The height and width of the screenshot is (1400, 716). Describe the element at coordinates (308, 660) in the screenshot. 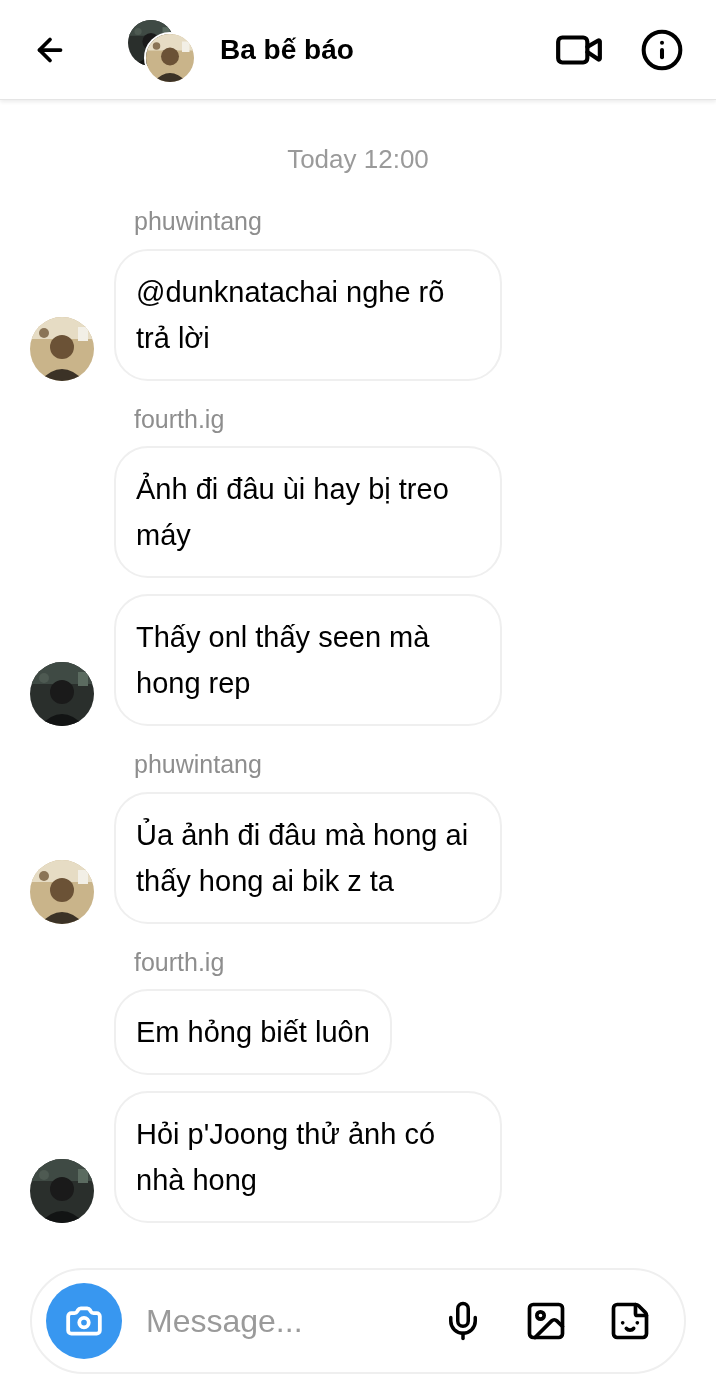

I see `message-bubble: Thấy onl thấy seen mà hong rep` at that location.